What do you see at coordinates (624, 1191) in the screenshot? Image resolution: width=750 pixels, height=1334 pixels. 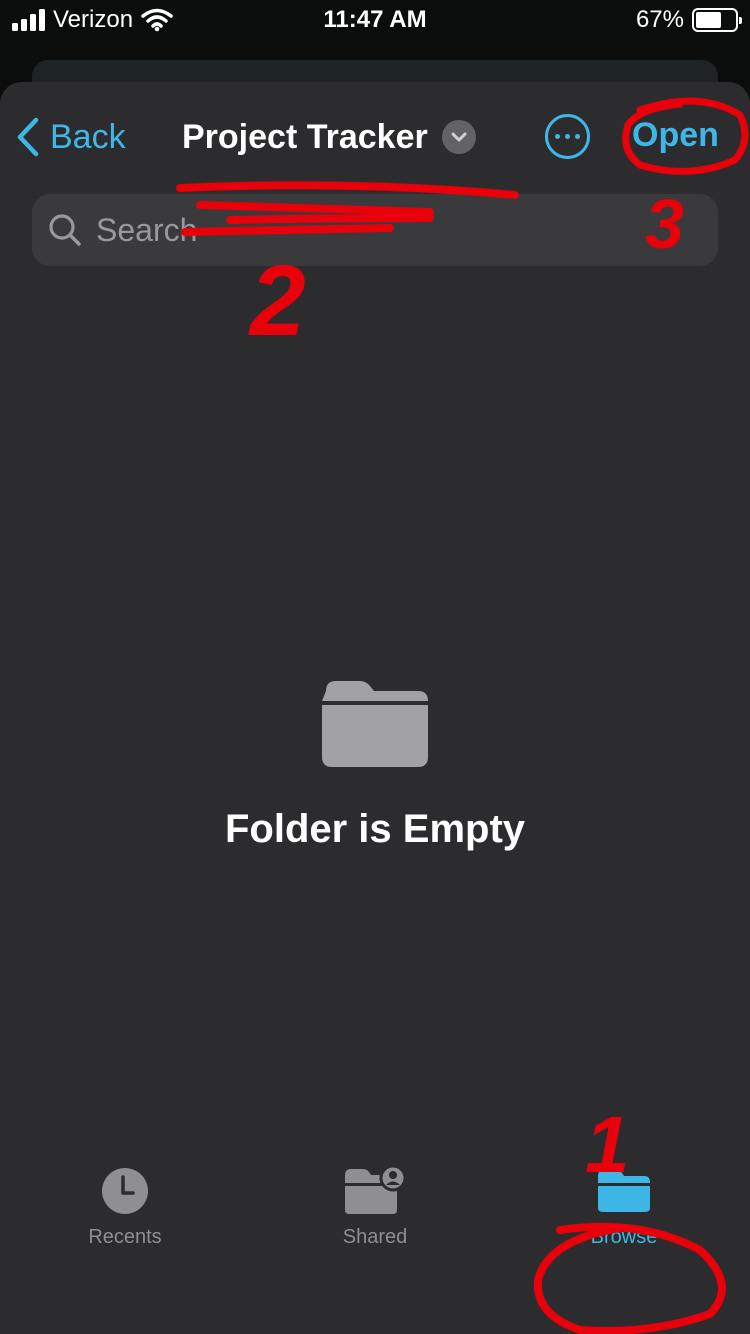 I see `browse-folder-icon` at bounding box center [624, 1191].